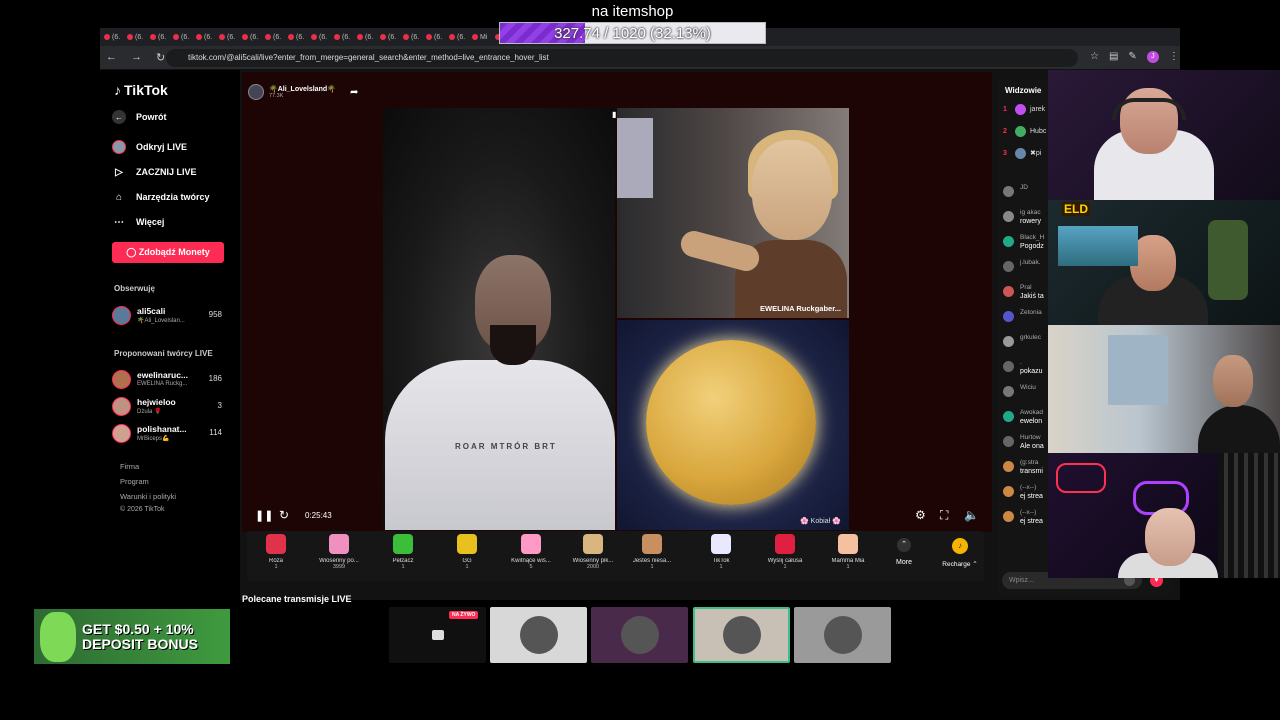 Image resolution: width=1280 pixels, height=720 pixels. What do you see at coordinates (920, 515) in the screenshot?
I see `settings-gear-icon: ⚙` at bounding box center [920, 515].